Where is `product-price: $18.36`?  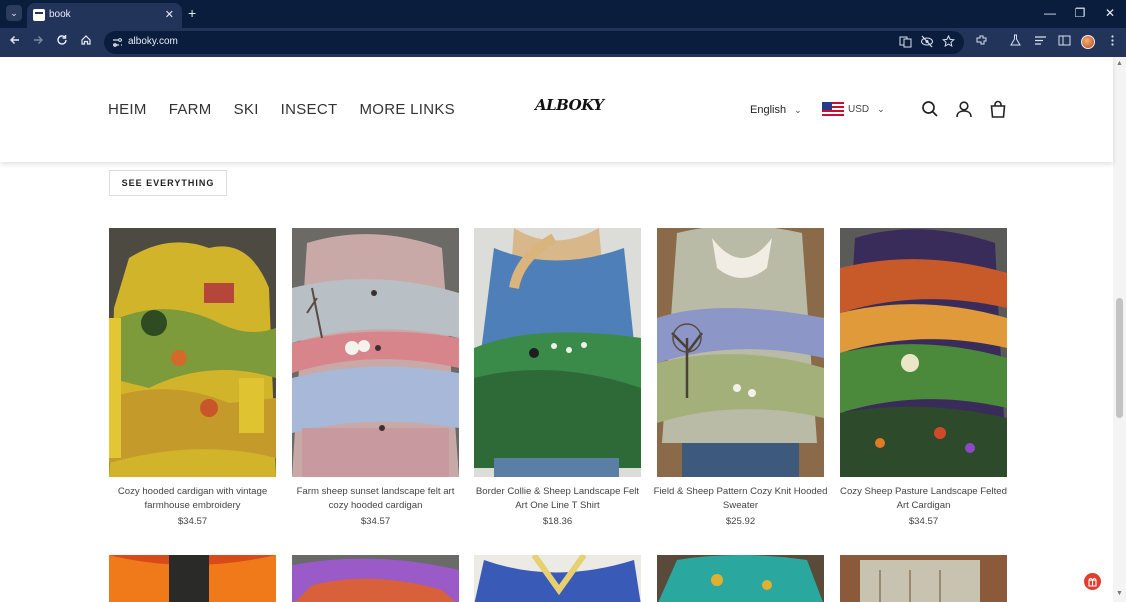
product-price: $18.36 is located at coordinates (557, 521).